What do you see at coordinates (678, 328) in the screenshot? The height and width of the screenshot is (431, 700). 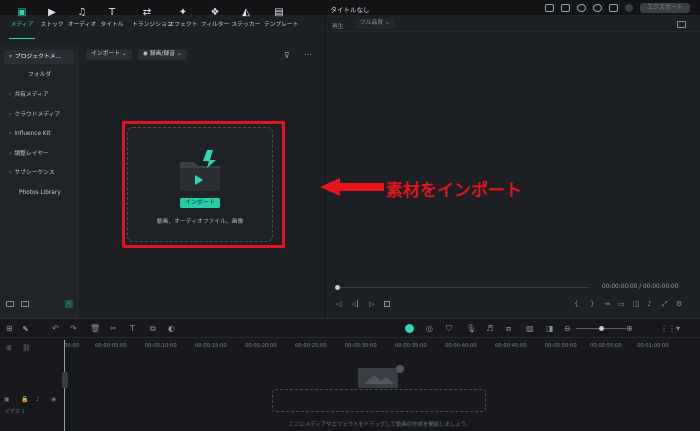 I see `more-menu-icon: ▾` at bounding box center [678, 328].